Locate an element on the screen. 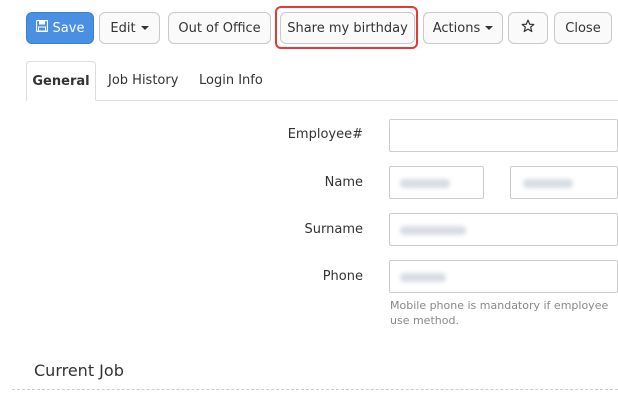 The height and width of the screenshot is (398, 618). tab-general: General is located at coordinates (61, 81).